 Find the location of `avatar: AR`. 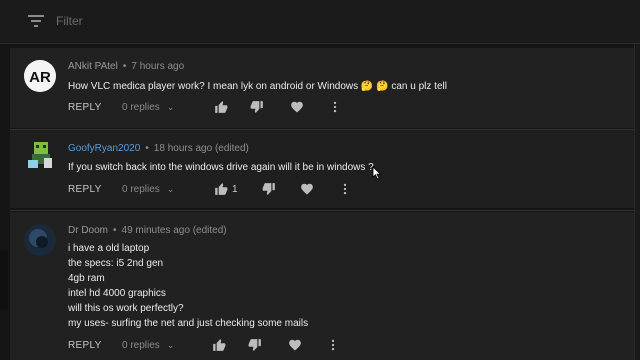

avatar: AR is located at coordinates (40, 76).